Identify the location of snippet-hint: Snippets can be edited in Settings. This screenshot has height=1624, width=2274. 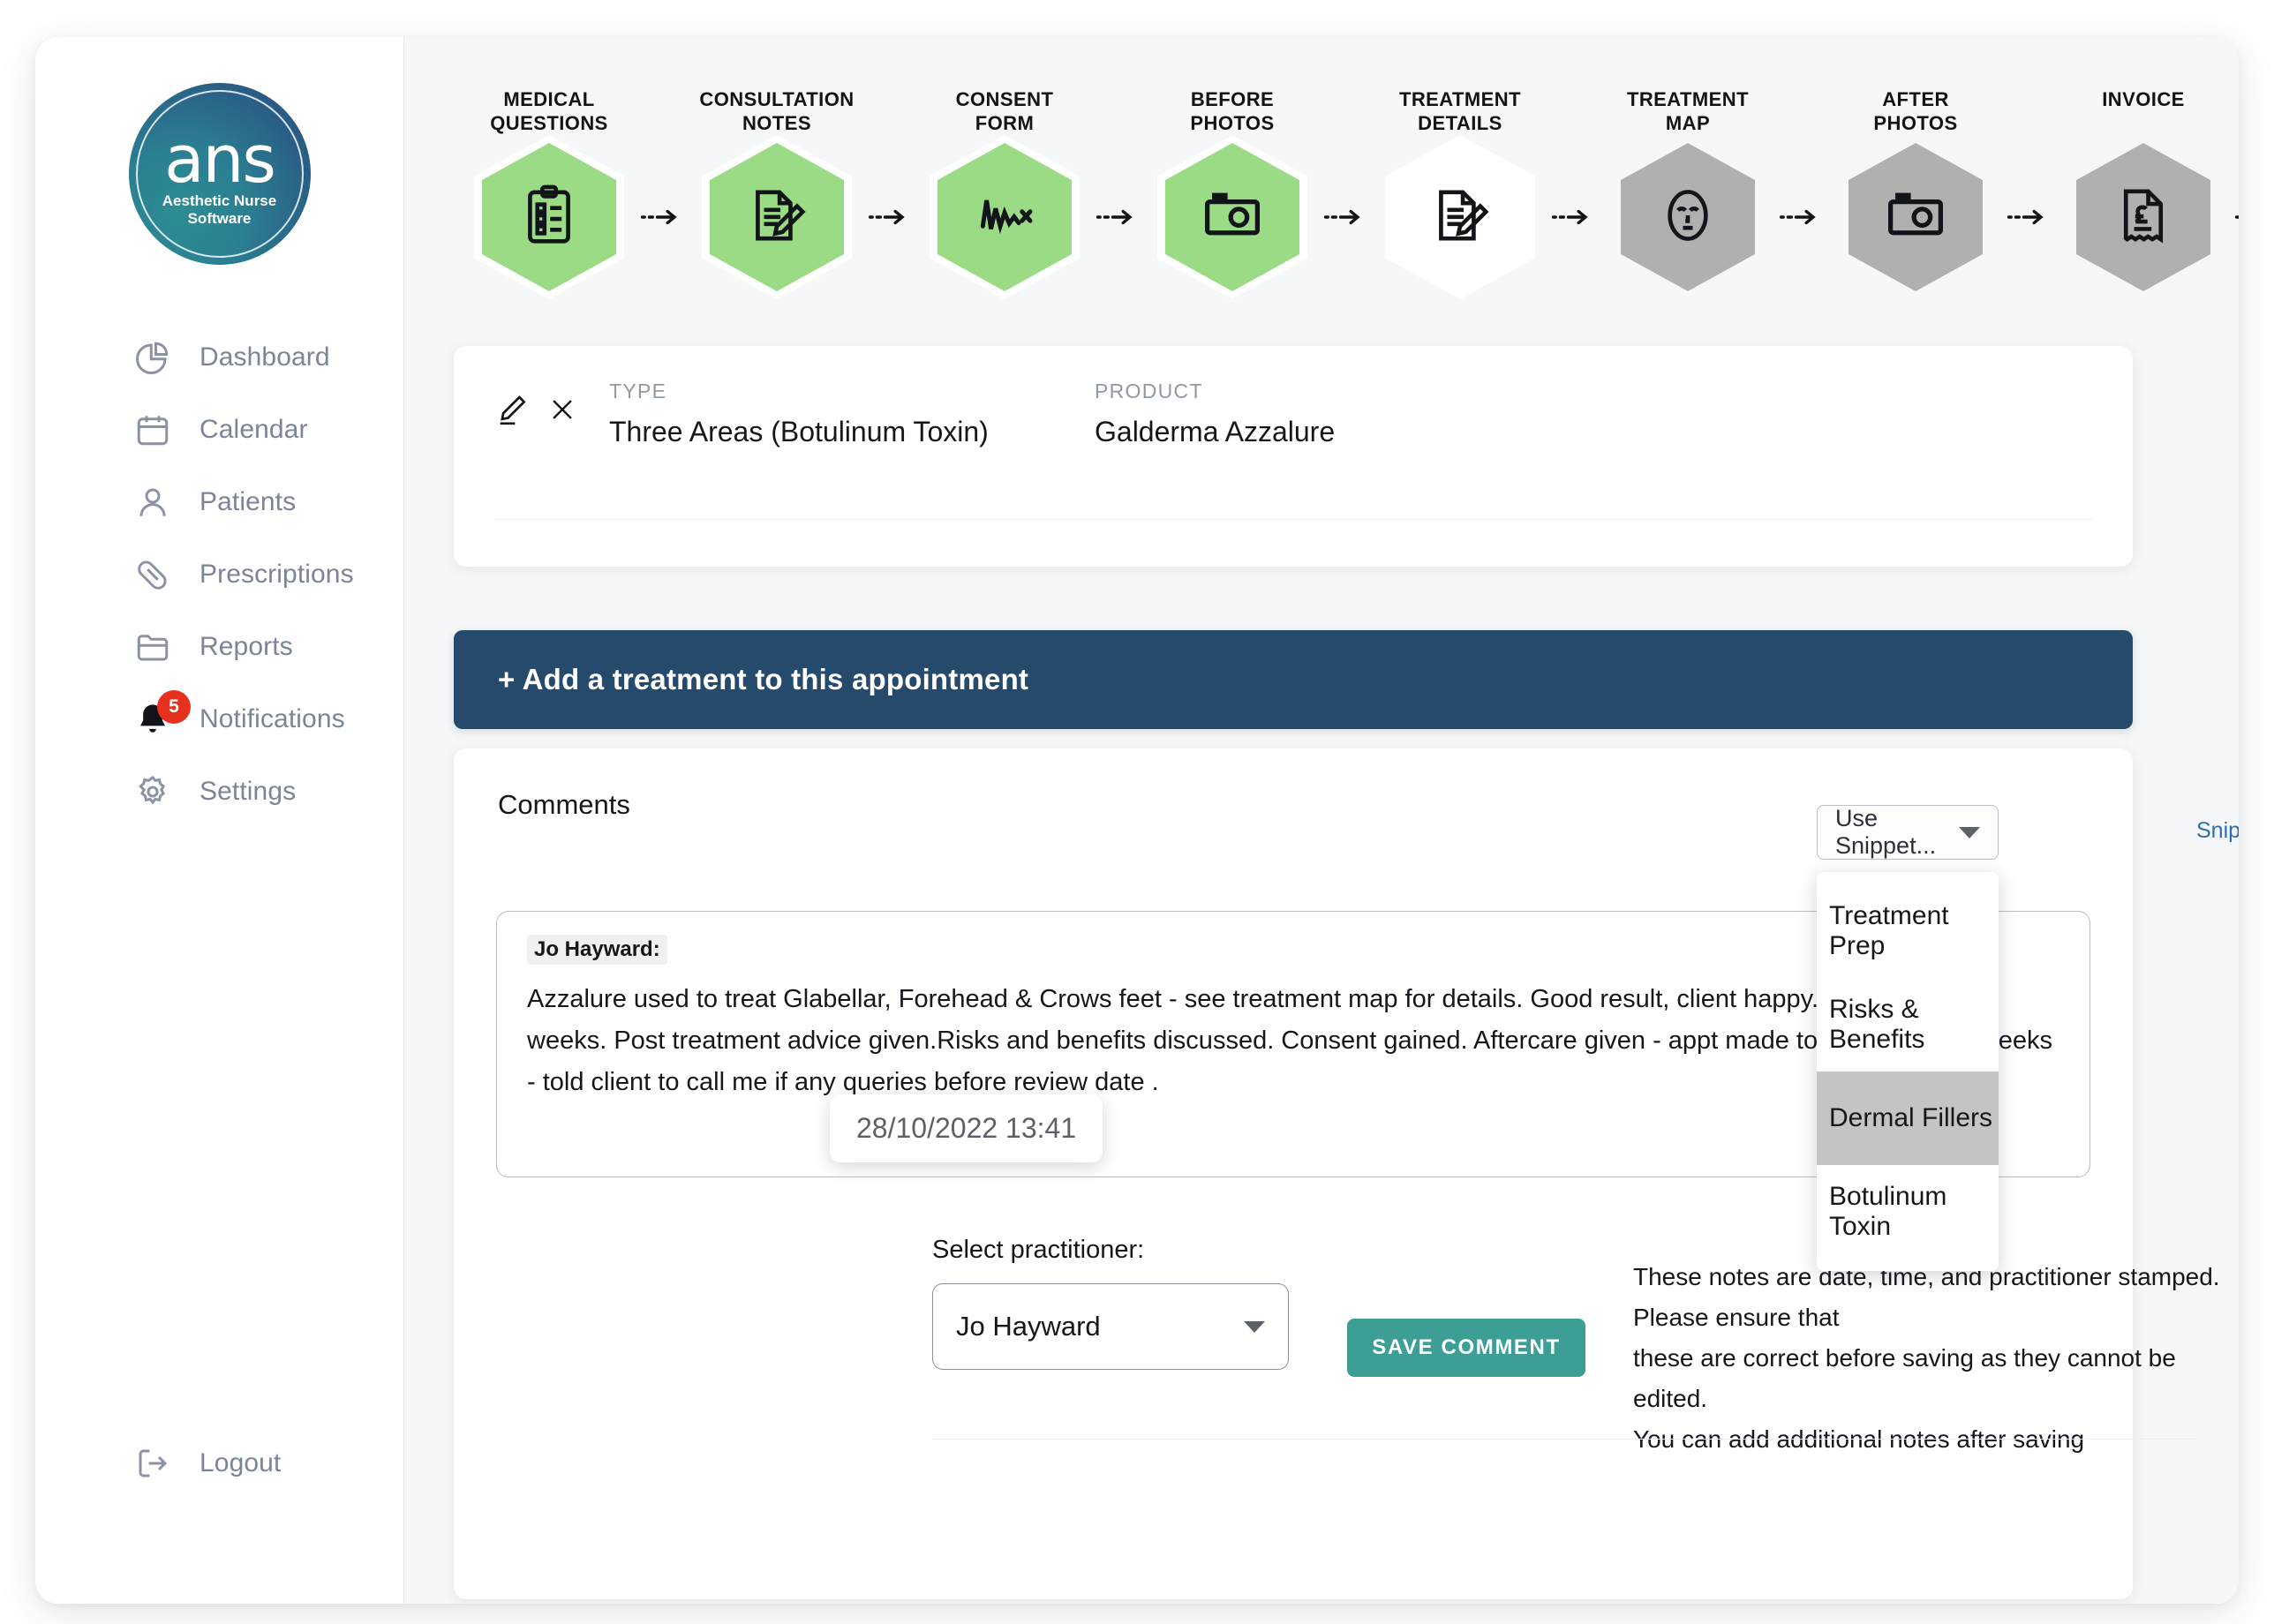
(2217, 831).